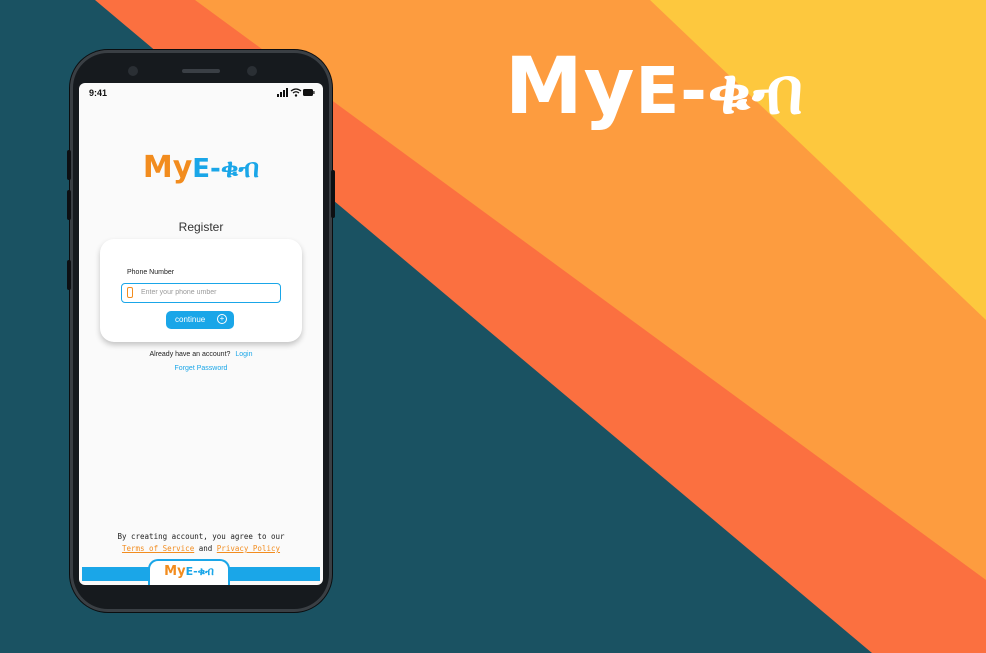 The height and width of the screenshot is (653, 986). What do you see at coordinates (190, 319) in the screenshot?
I see `continue-label: continue` at bounding box center [190, 319].